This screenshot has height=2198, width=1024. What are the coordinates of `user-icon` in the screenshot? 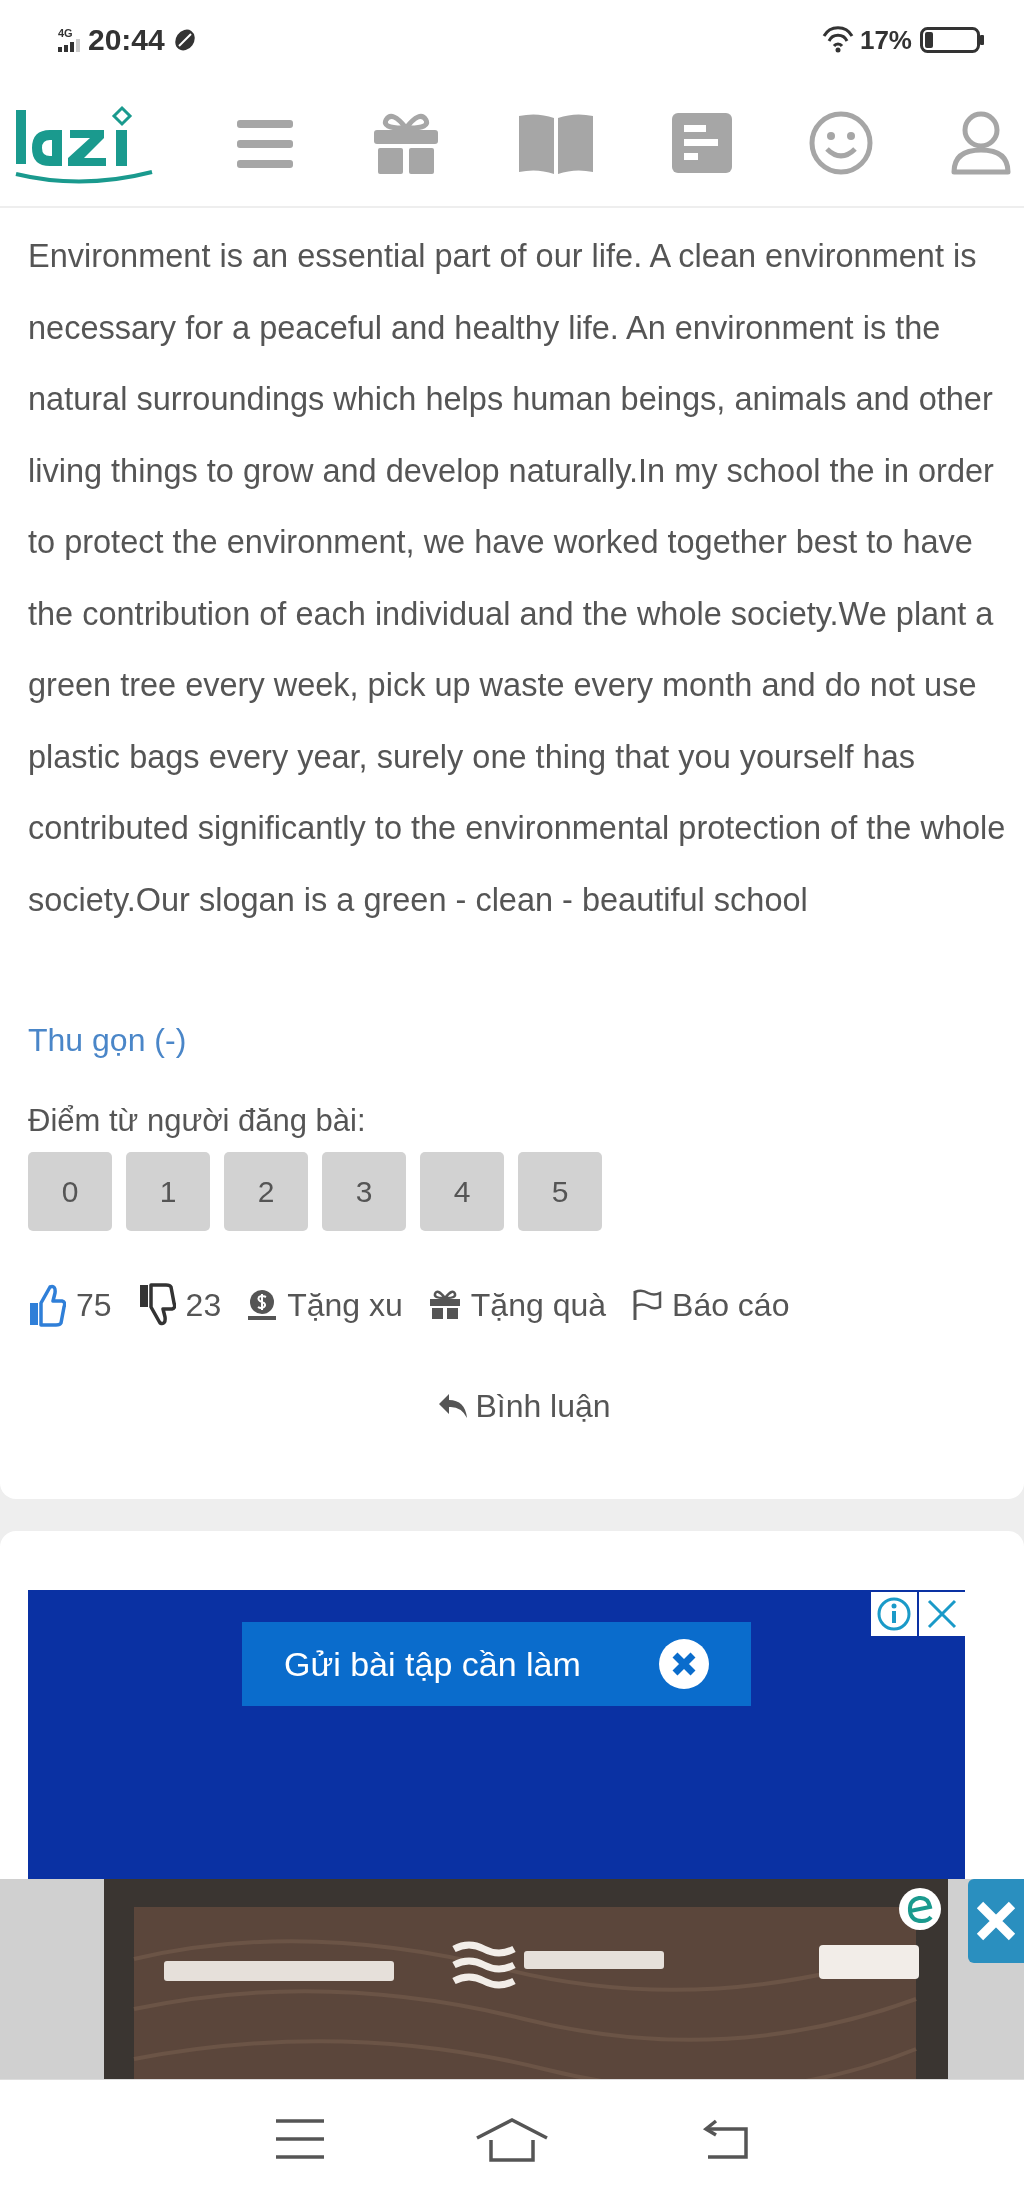 It's located at (981, 143).